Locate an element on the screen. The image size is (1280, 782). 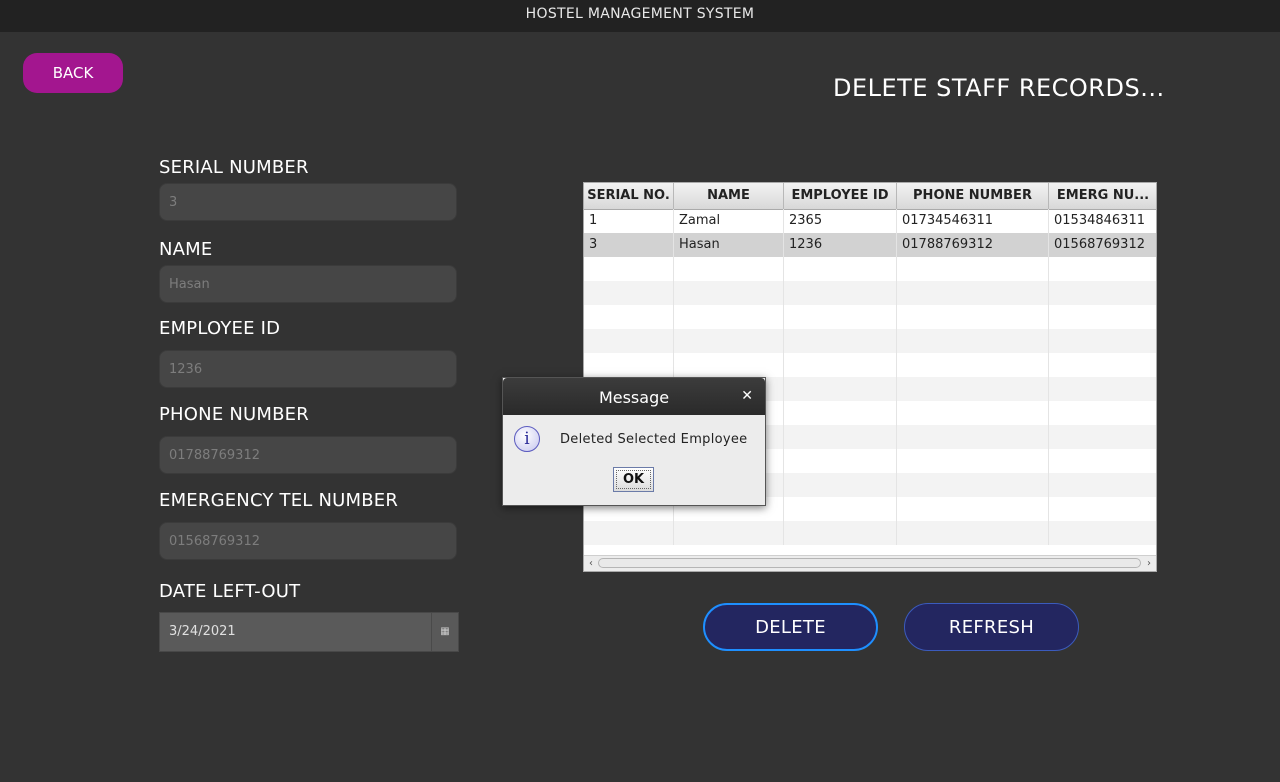
table-row-selected: 3 Hasan 1236 01788769312 01568769312 is located at coordinates (870, 245).